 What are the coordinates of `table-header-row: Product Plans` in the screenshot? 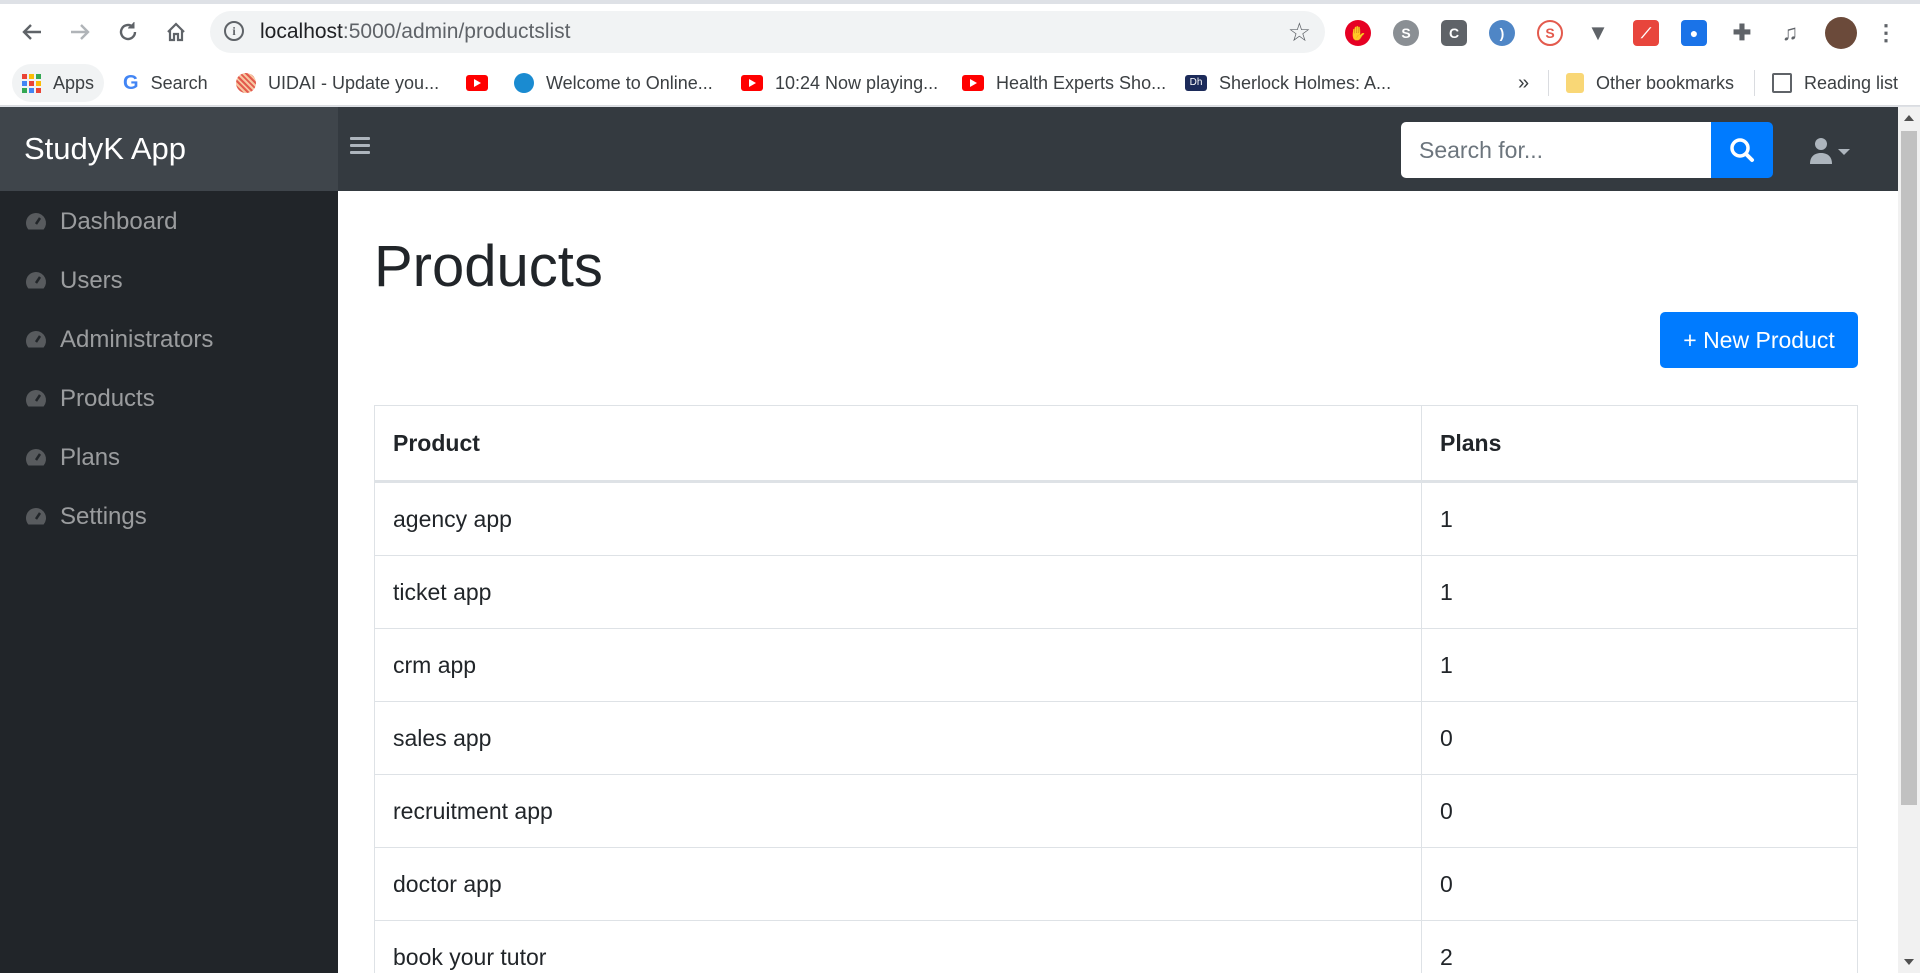 It's located at (1116, 444).